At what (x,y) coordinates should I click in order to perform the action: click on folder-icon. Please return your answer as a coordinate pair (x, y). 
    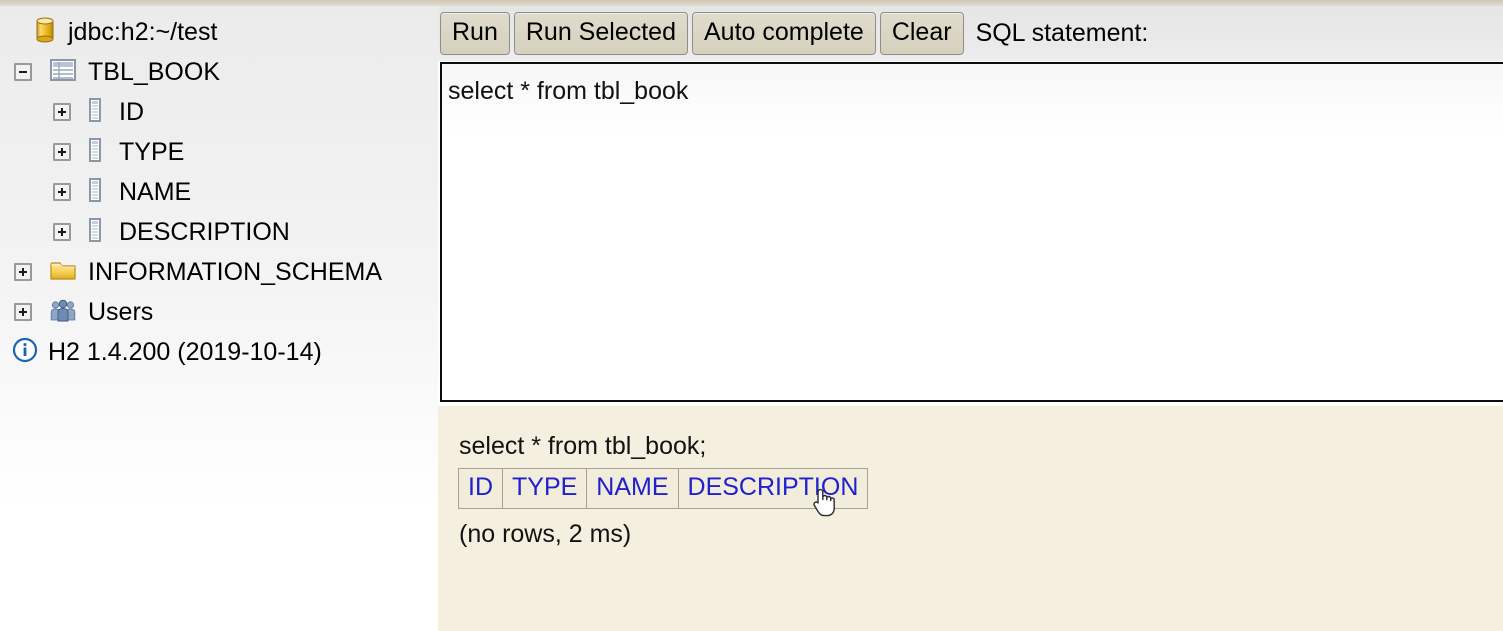
    Looking at the image, I should click on (63, 272).